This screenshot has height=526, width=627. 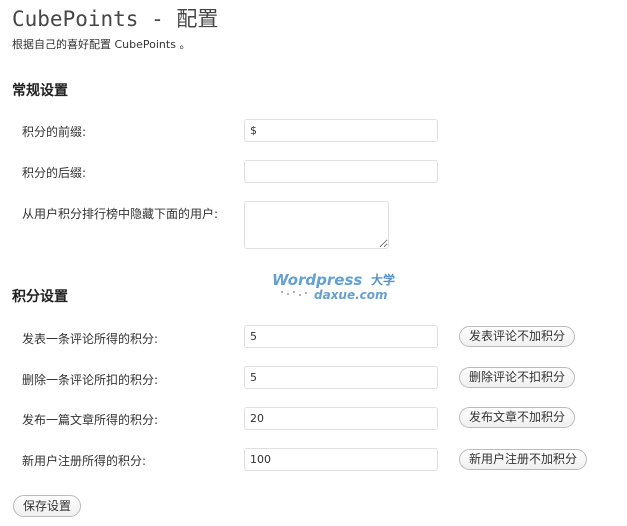 What do you see at coordinates (341, 336) in the screenshot?
I see `comment-points-input` at bounding box center [341, 336].